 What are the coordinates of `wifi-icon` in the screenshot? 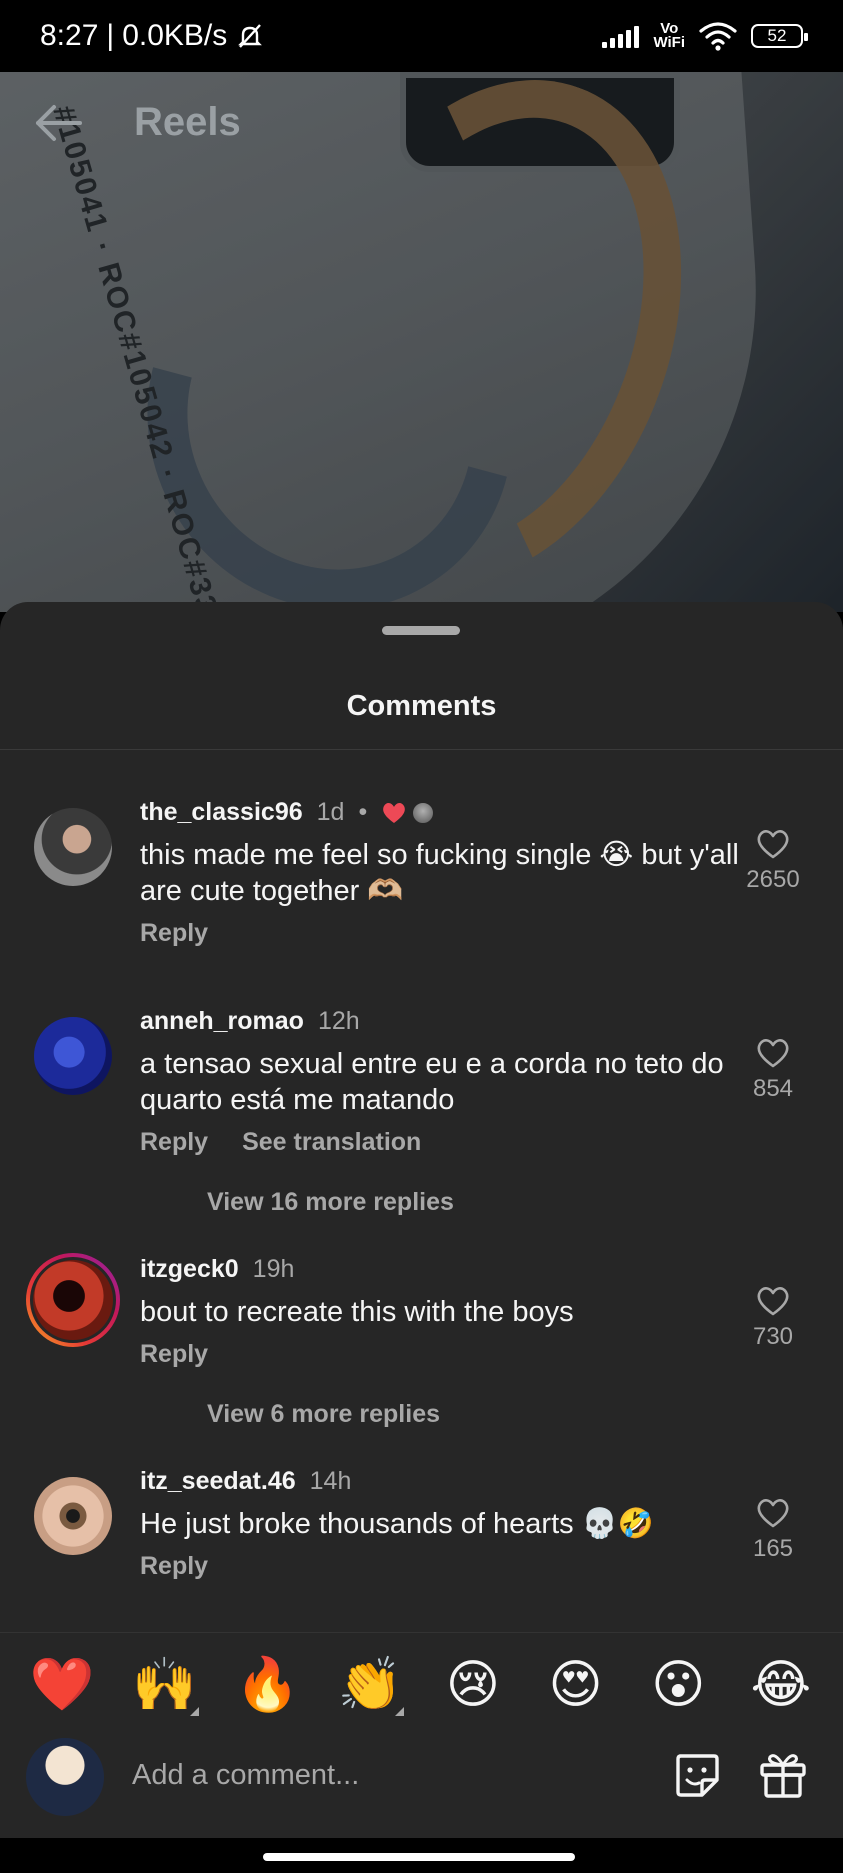 It's located at (718, 36).